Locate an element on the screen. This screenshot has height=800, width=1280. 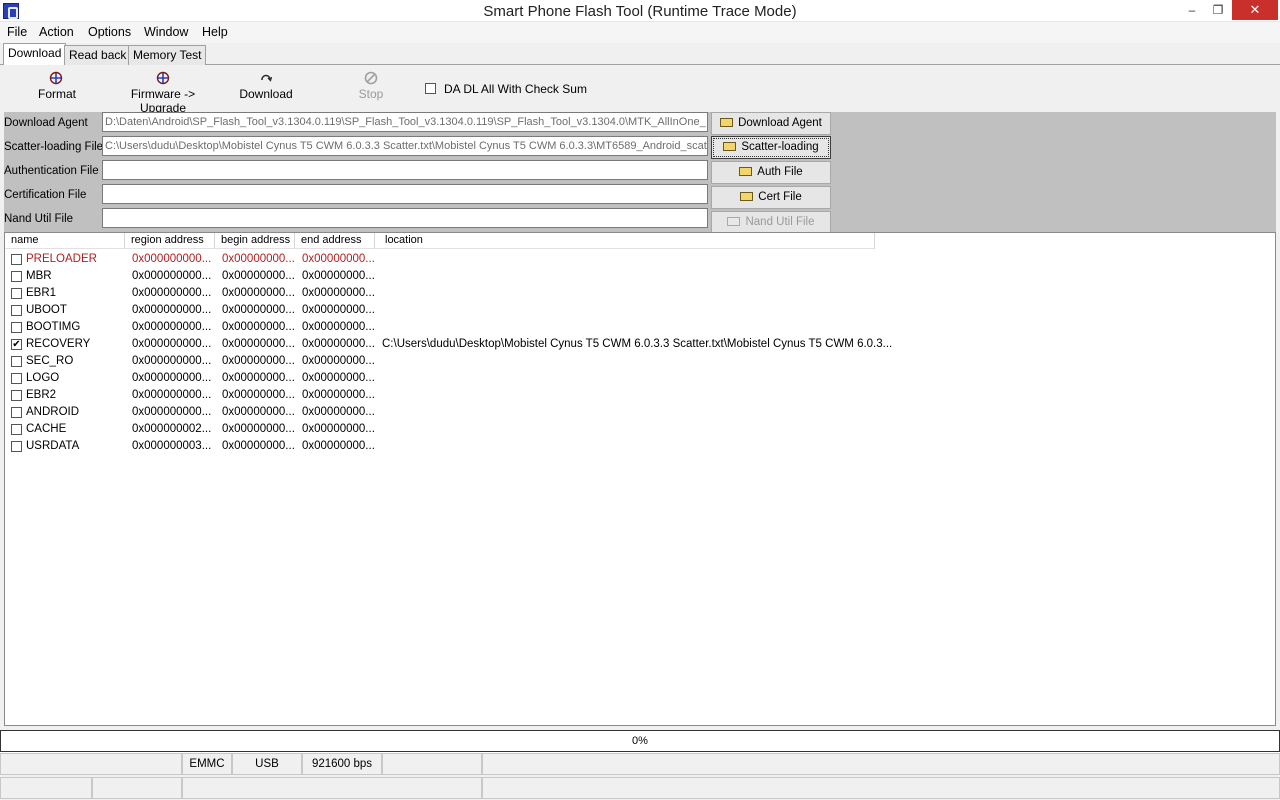
row-name: EBR1 is located at coordinates (41, 293).